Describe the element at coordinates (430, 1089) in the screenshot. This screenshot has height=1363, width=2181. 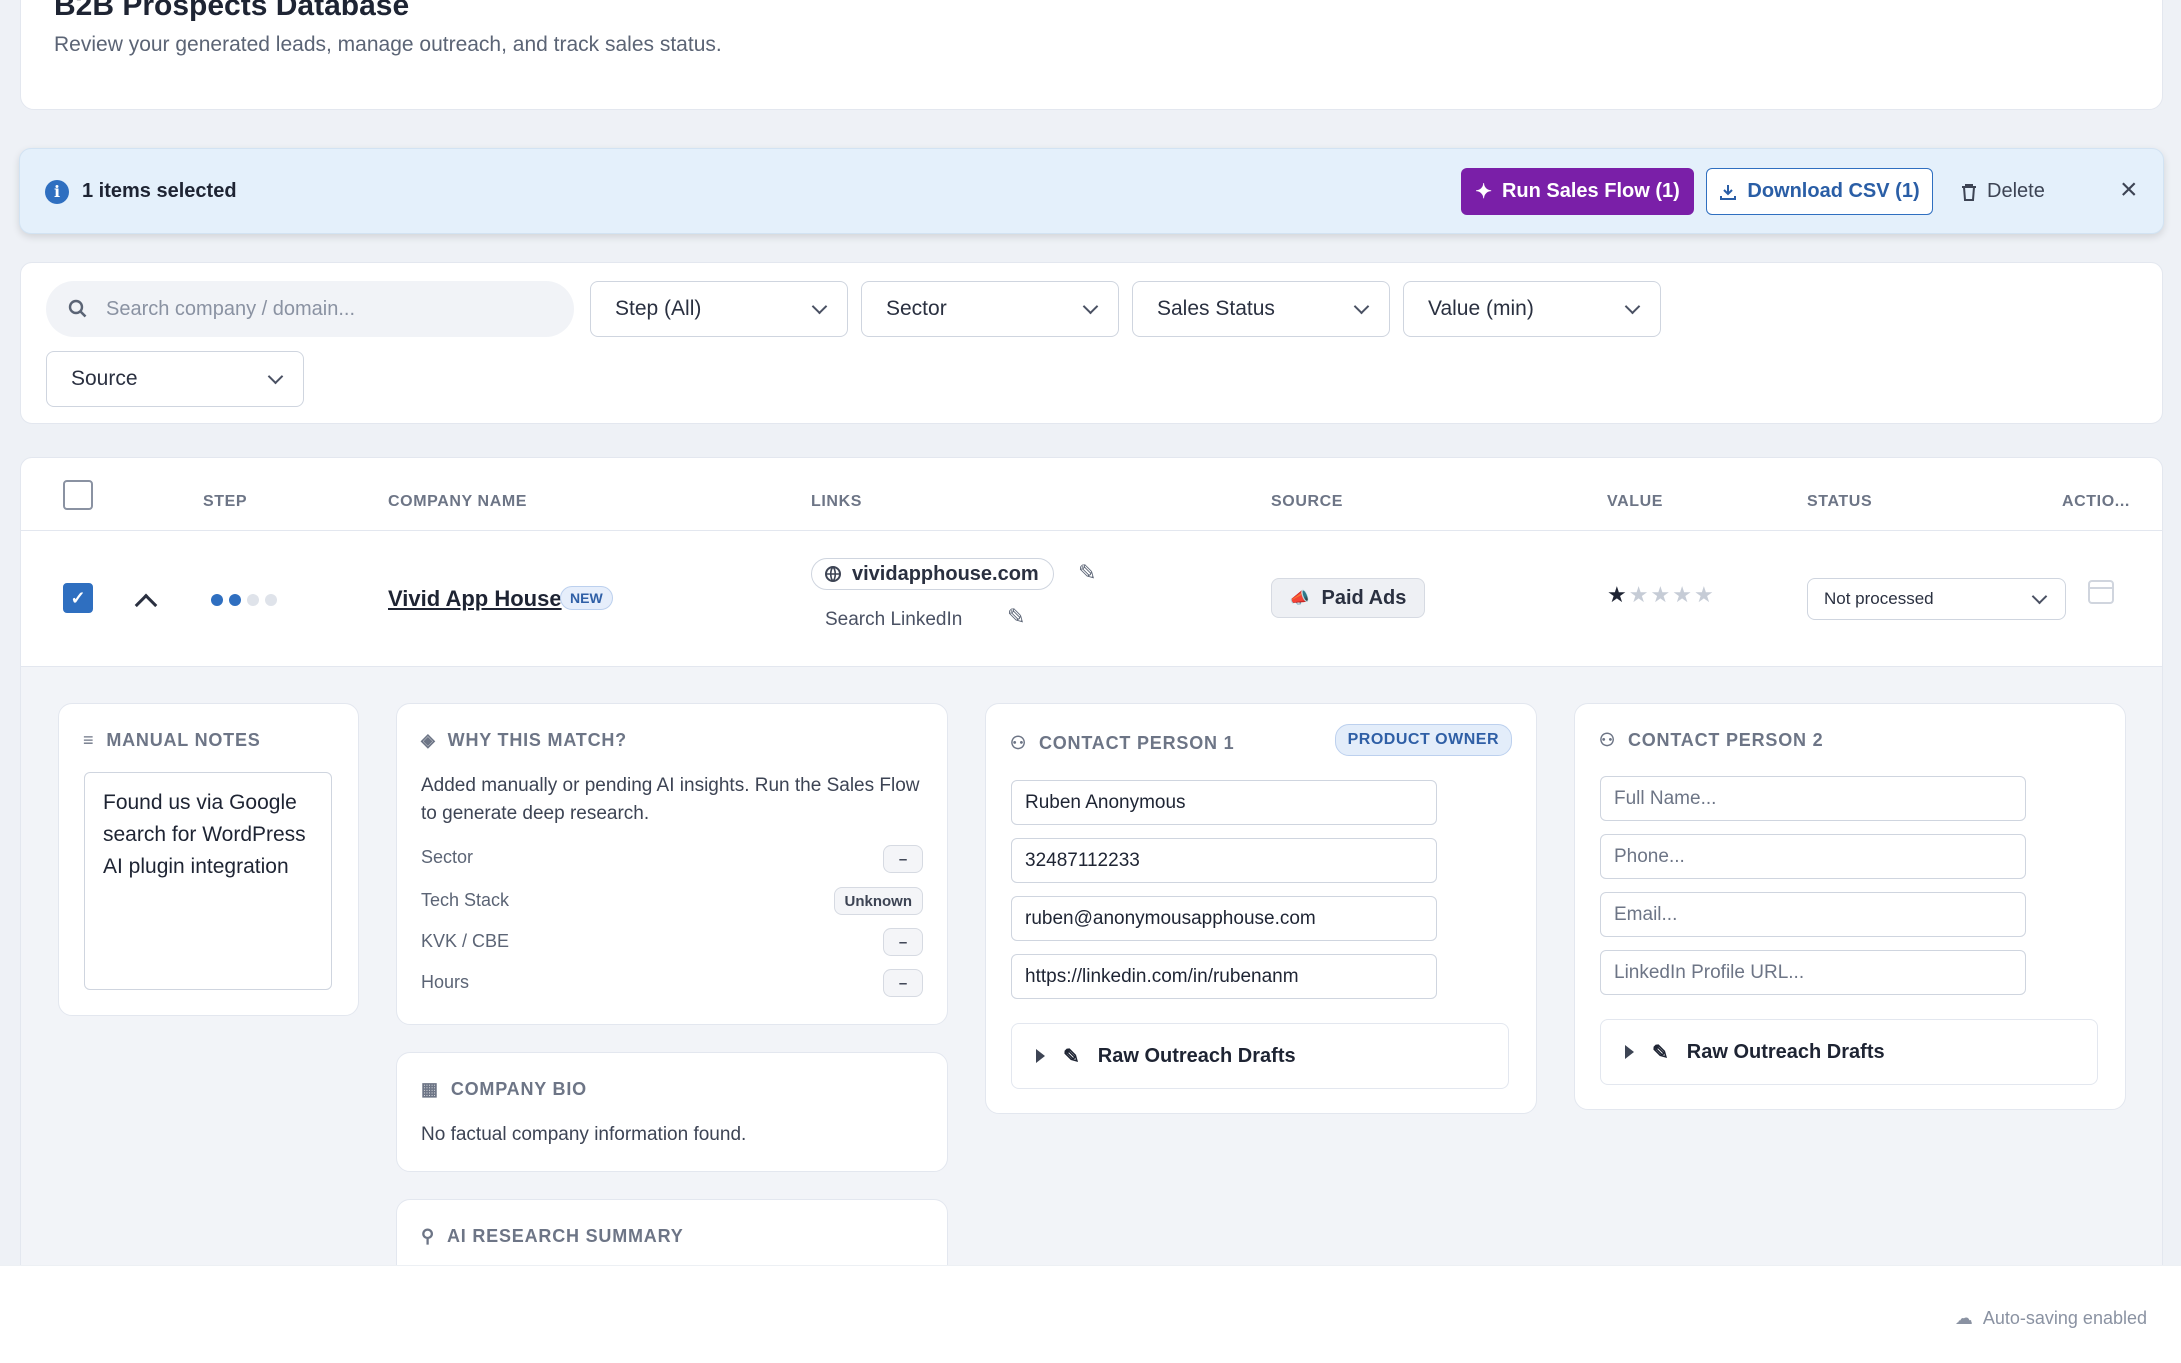
I see `building-icon: ▦` at that location.